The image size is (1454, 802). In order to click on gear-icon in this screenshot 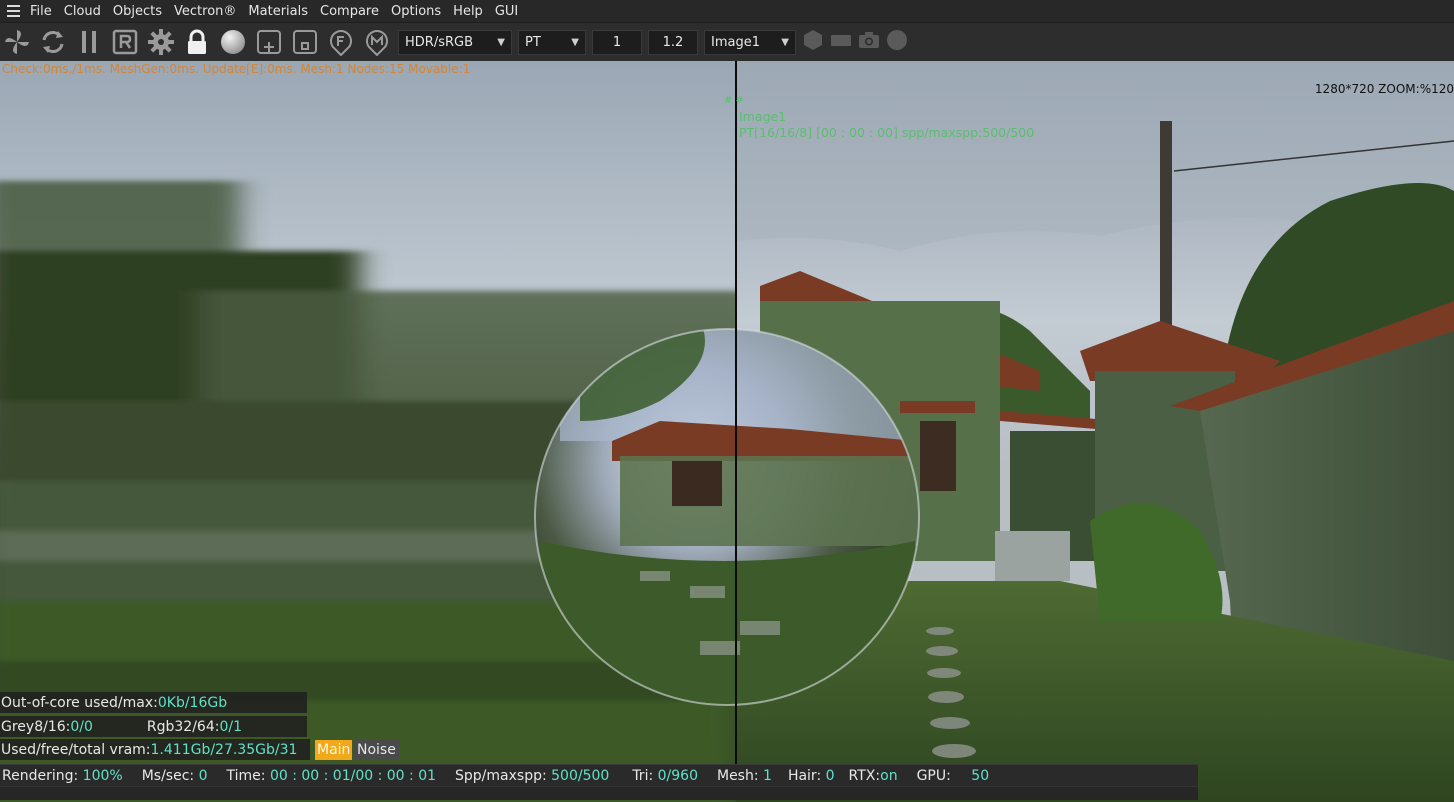, I will do `click(161, 42)`.